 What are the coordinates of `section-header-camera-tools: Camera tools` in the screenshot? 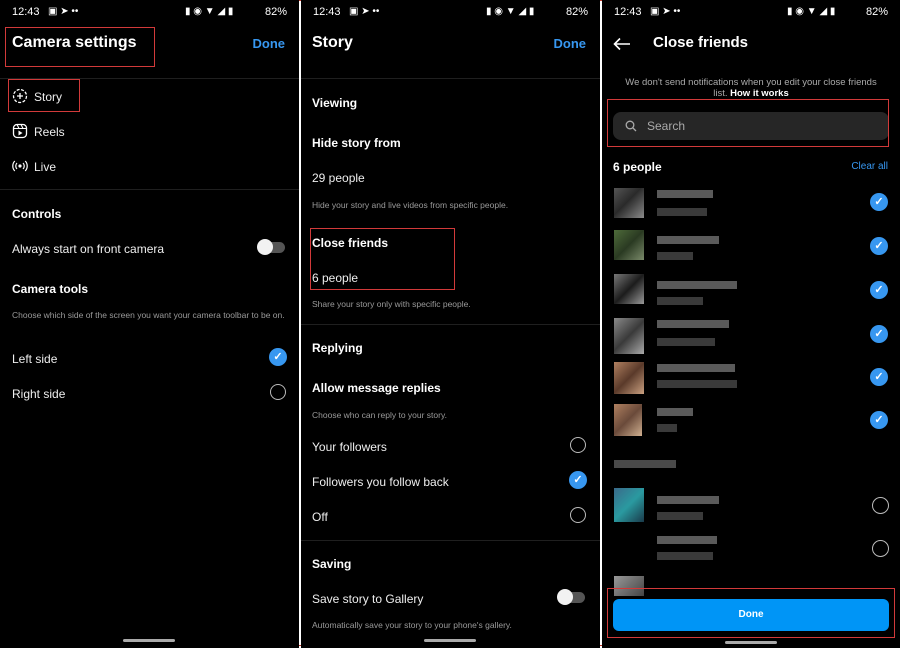 It's located at (50, 289).